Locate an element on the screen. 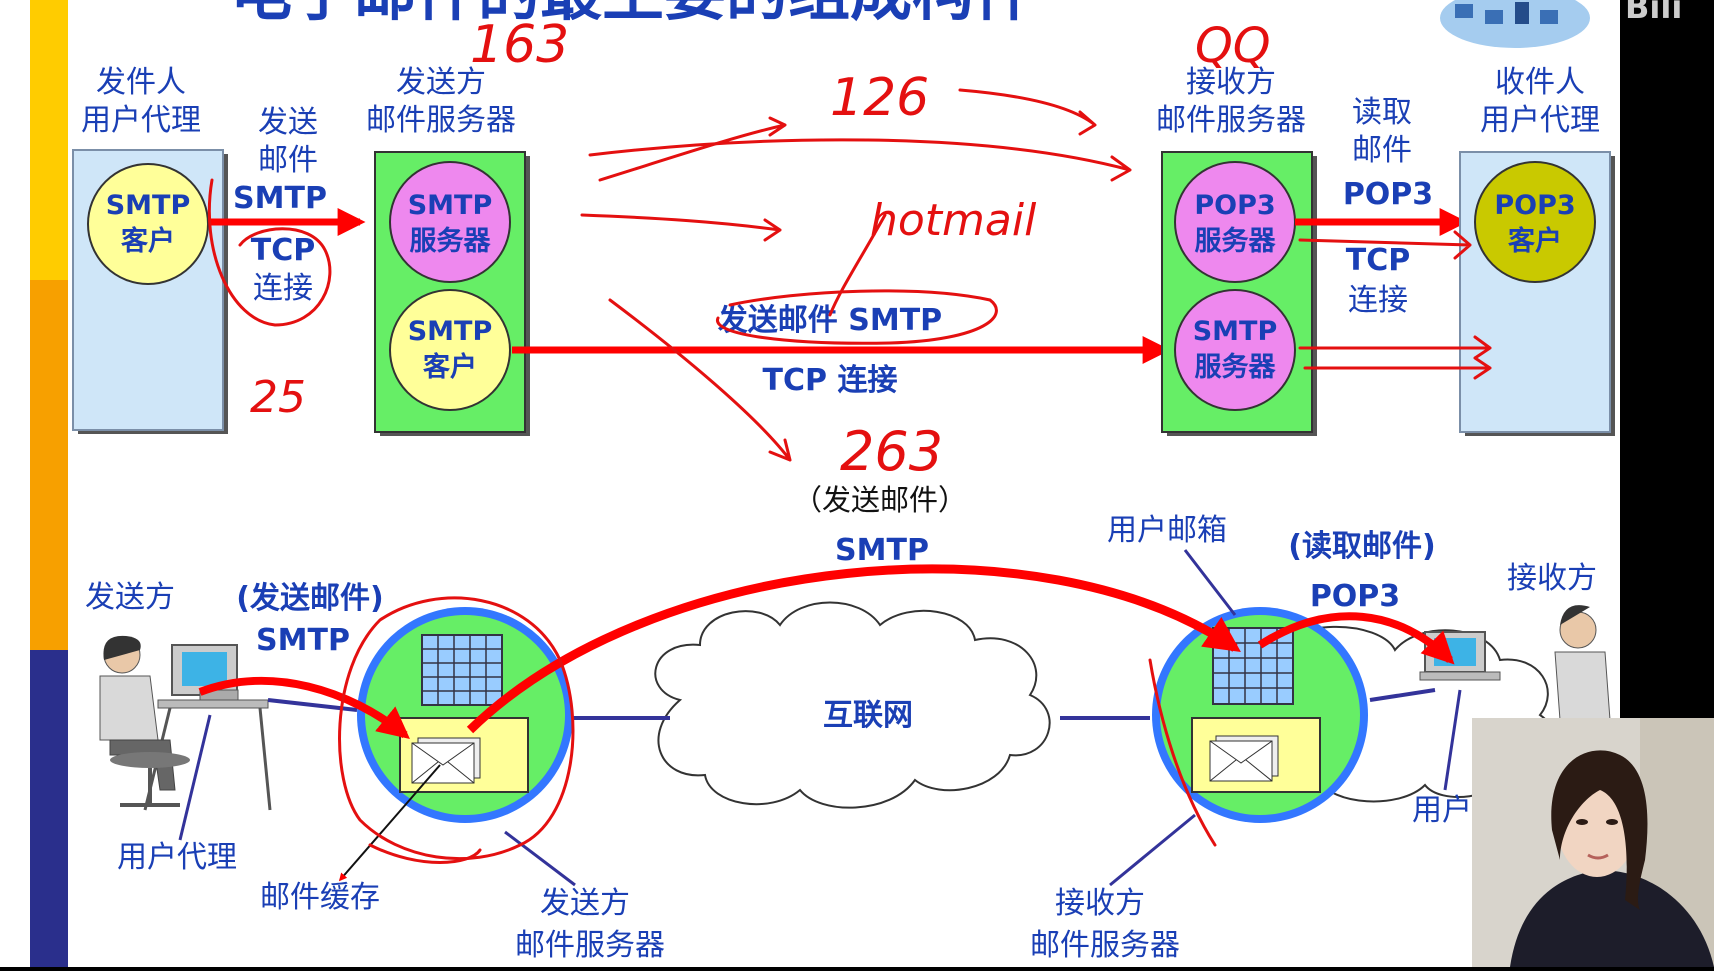 This screenshot has width=1714, height=971. receiver-pop3-server-label-2: 服务器 is located at coordinates (1236, 241).